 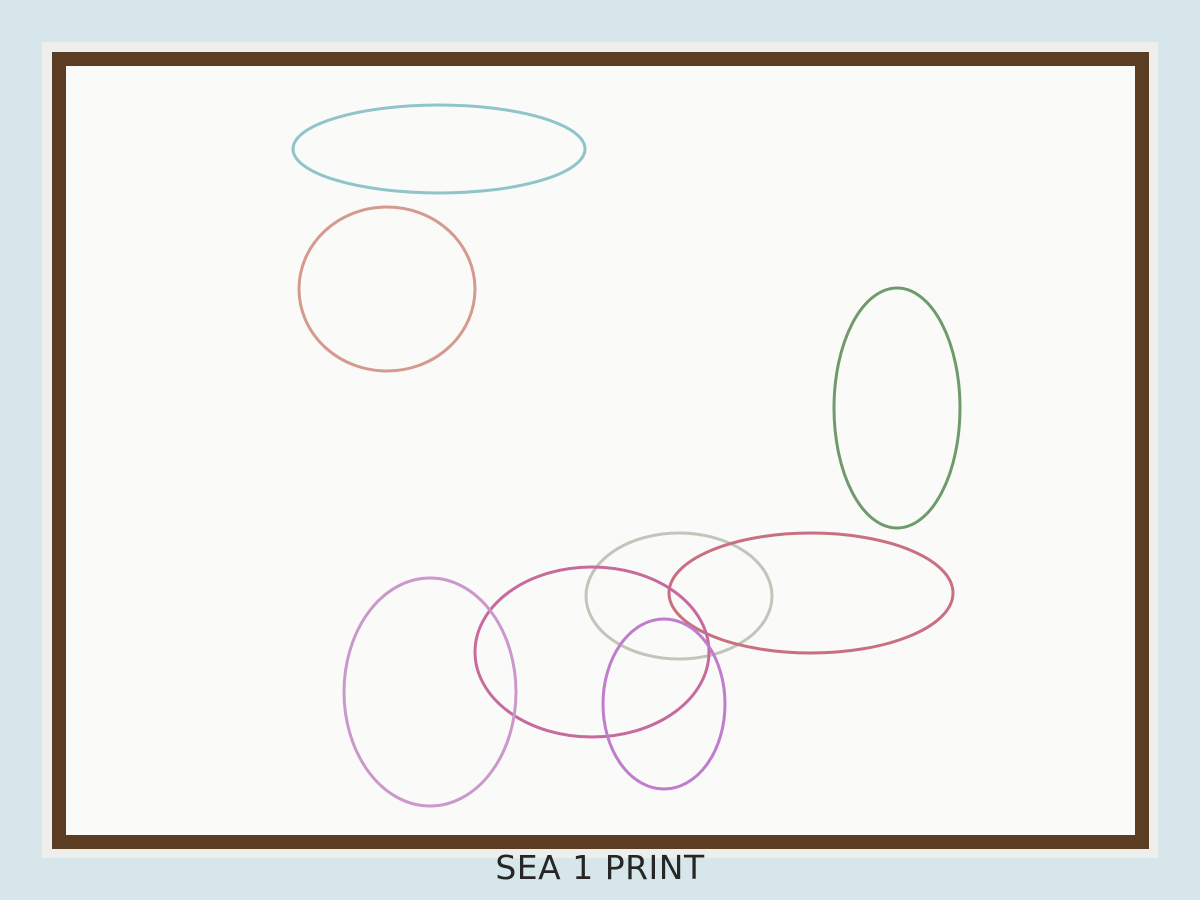 I want to click on crimson-ellipse, so click(x=811, y=593).